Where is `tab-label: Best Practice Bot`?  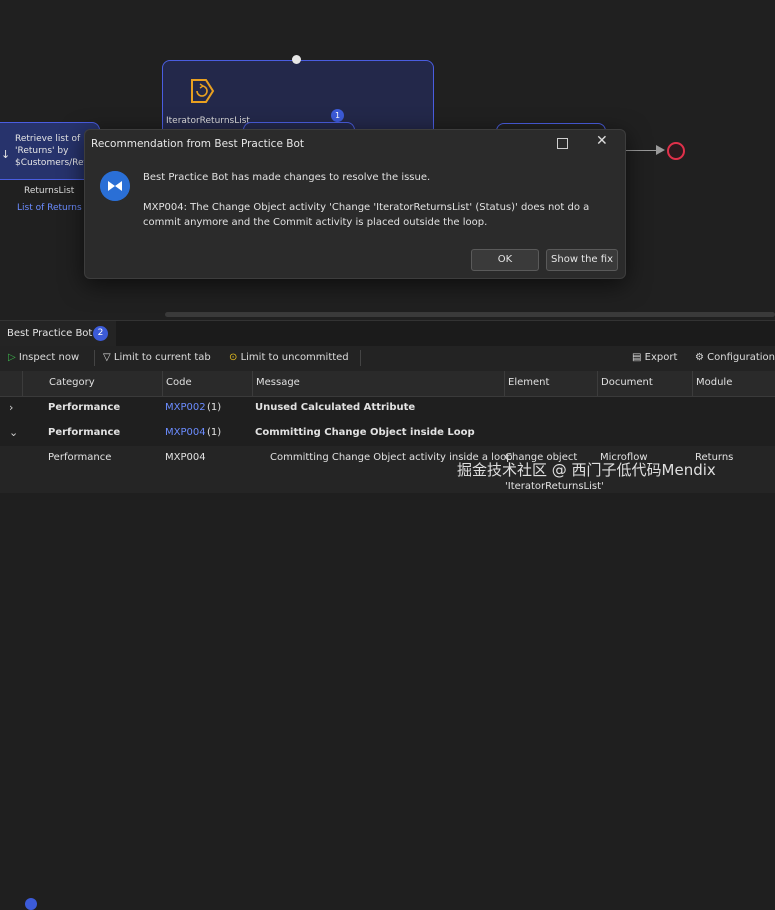
tab-label: Best Practice Bot is located at coordinates (50, 333).